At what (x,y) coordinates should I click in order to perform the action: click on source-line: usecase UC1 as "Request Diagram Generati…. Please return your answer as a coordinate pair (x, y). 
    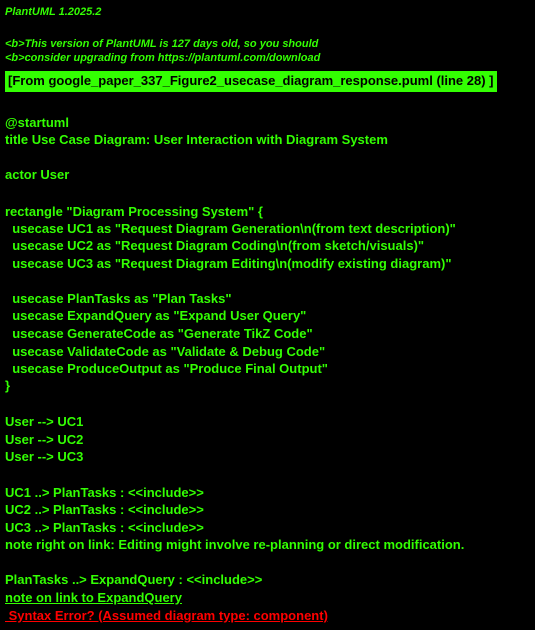
    Looking at the image, I should click on (230, 228).